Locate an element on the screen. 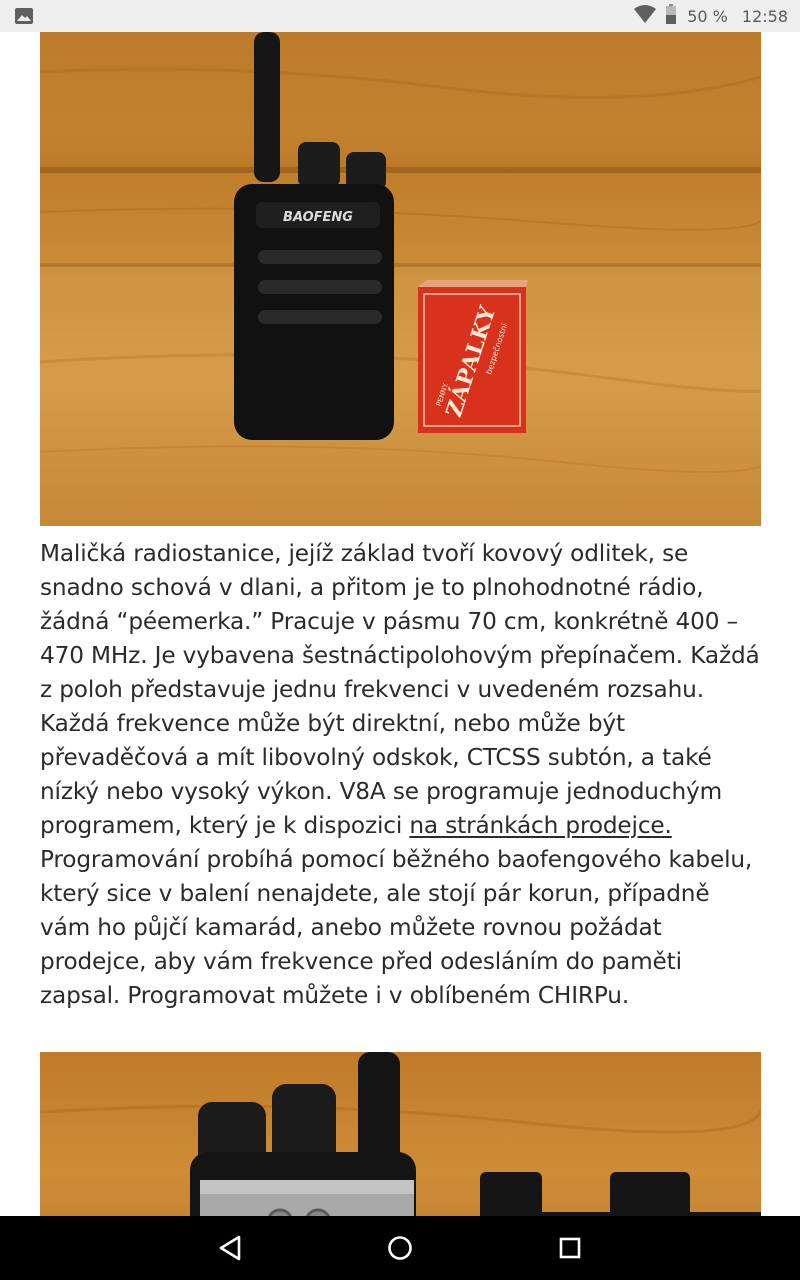 This screenshot has width=800, height=1280. status-indicators: 50 % 12:58 is located at coordinates (710, 16).